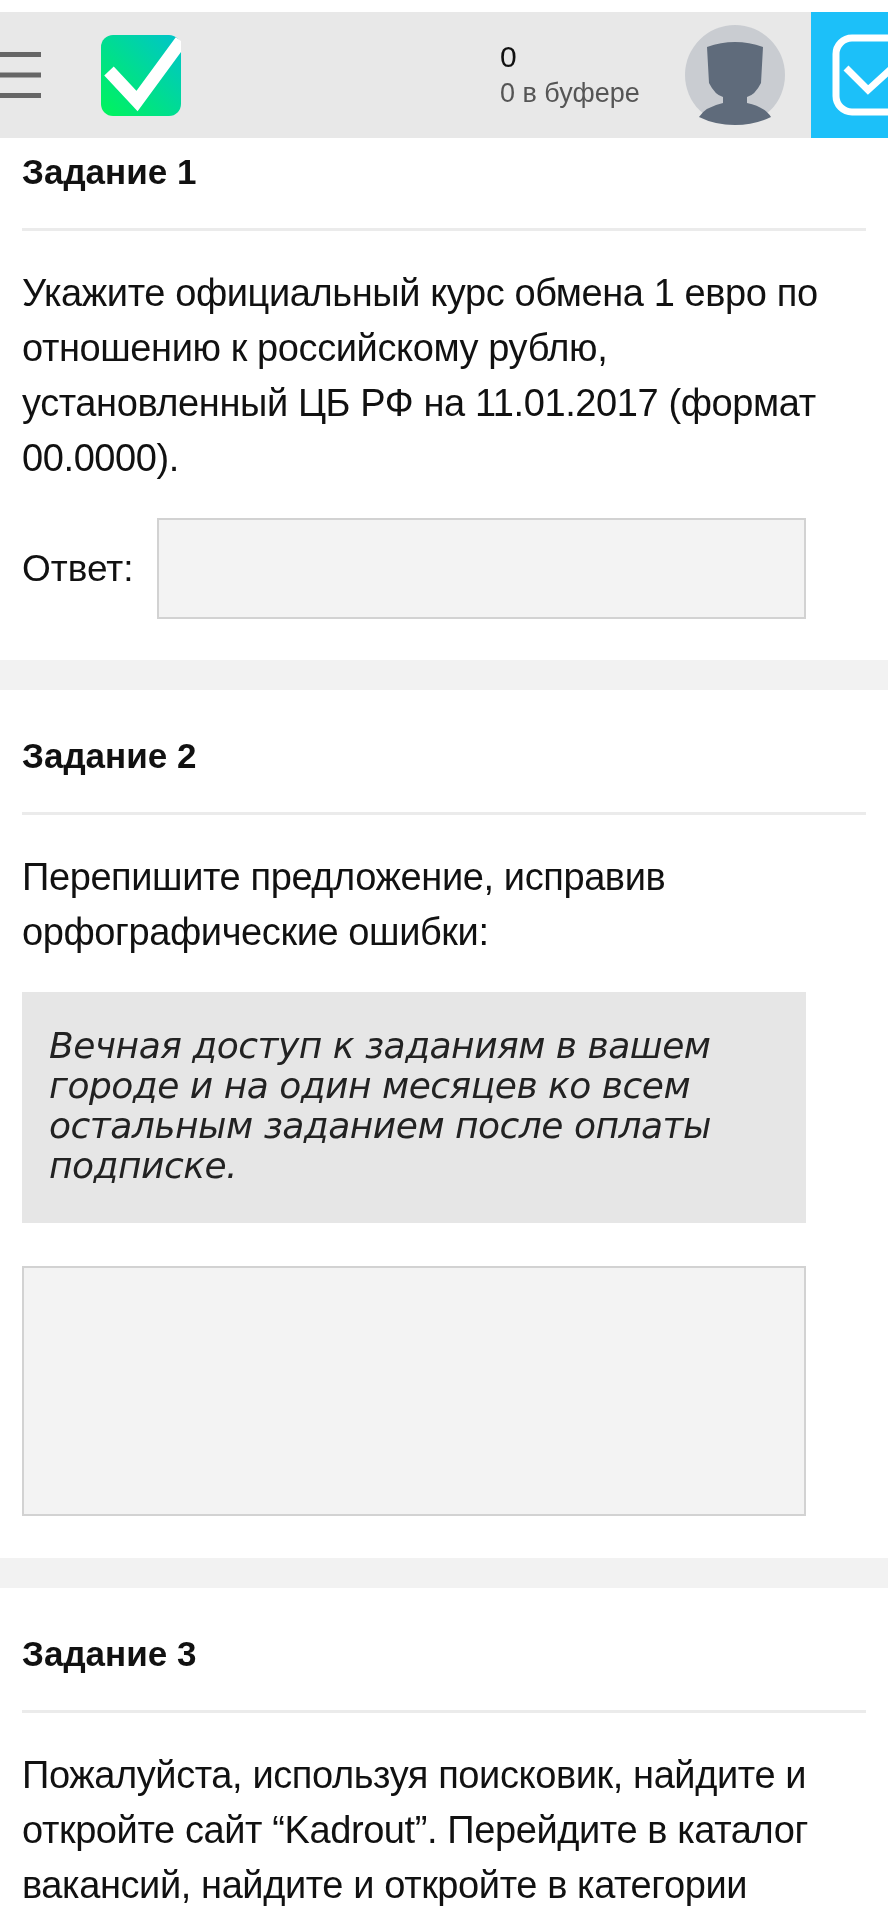 The height and width of the screenshot is (1920, 888). What do you see at coordinates (735, 75) in the screenshot?
I see `avatar-icon` at bounding box center [735, 75].